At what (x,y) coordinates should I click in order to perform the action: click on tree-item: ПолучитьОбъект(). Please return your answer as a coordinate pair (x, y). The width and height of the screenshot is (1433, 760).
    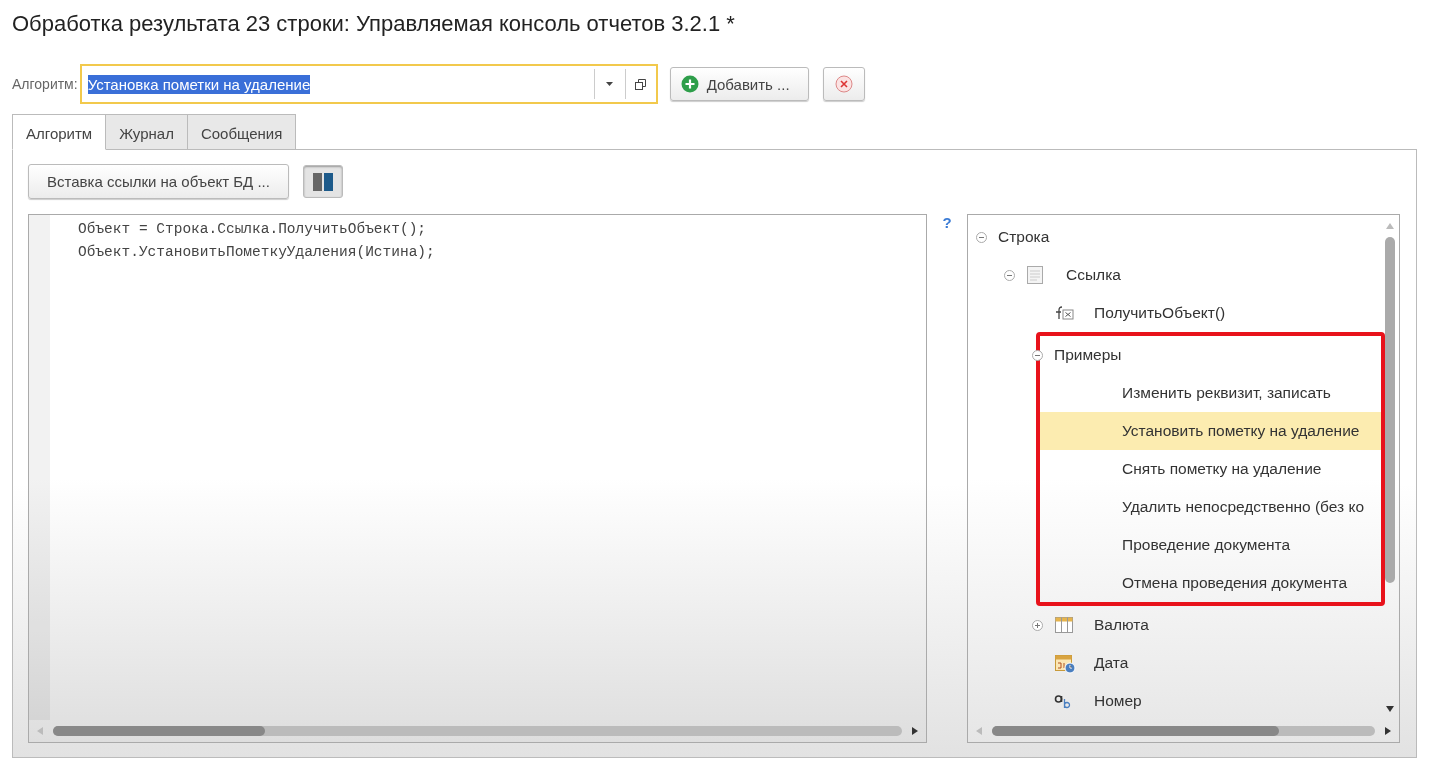
    Looking at the image, I should click on (1160, 313).